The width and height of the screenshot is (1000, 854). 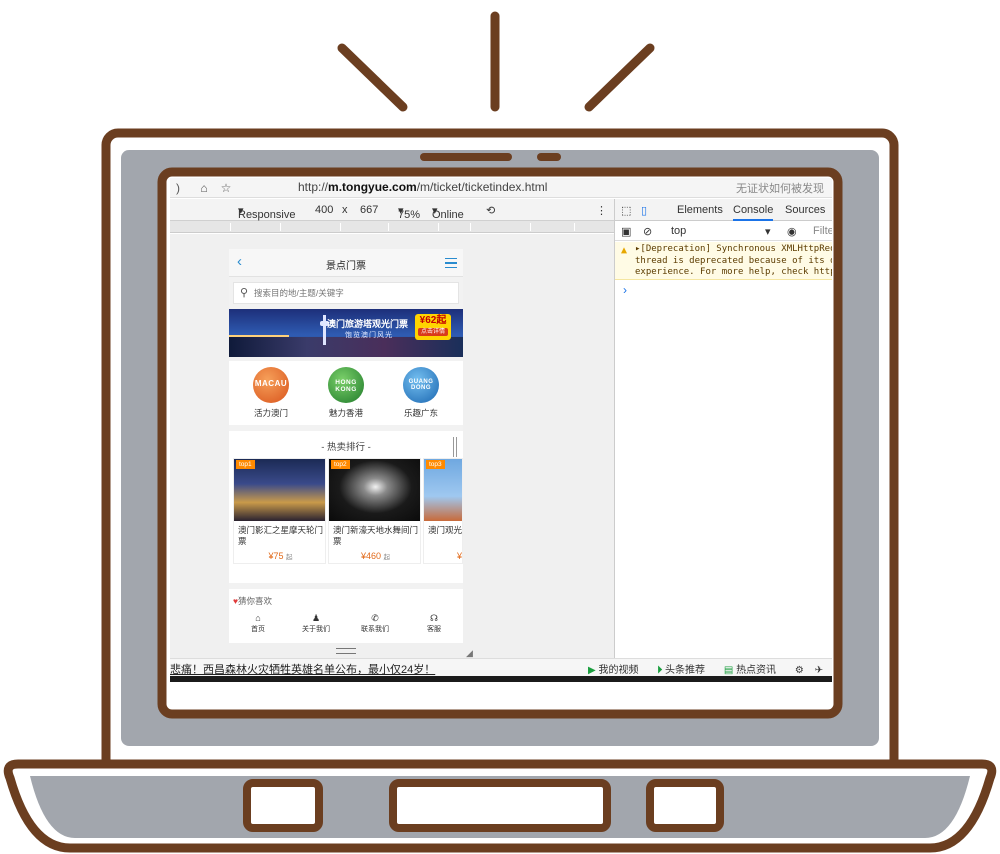 What do you see at coordinates (345, 413) in the screenshot?
I see `category-label: 魅力香港` at bounding box center [345, 413].